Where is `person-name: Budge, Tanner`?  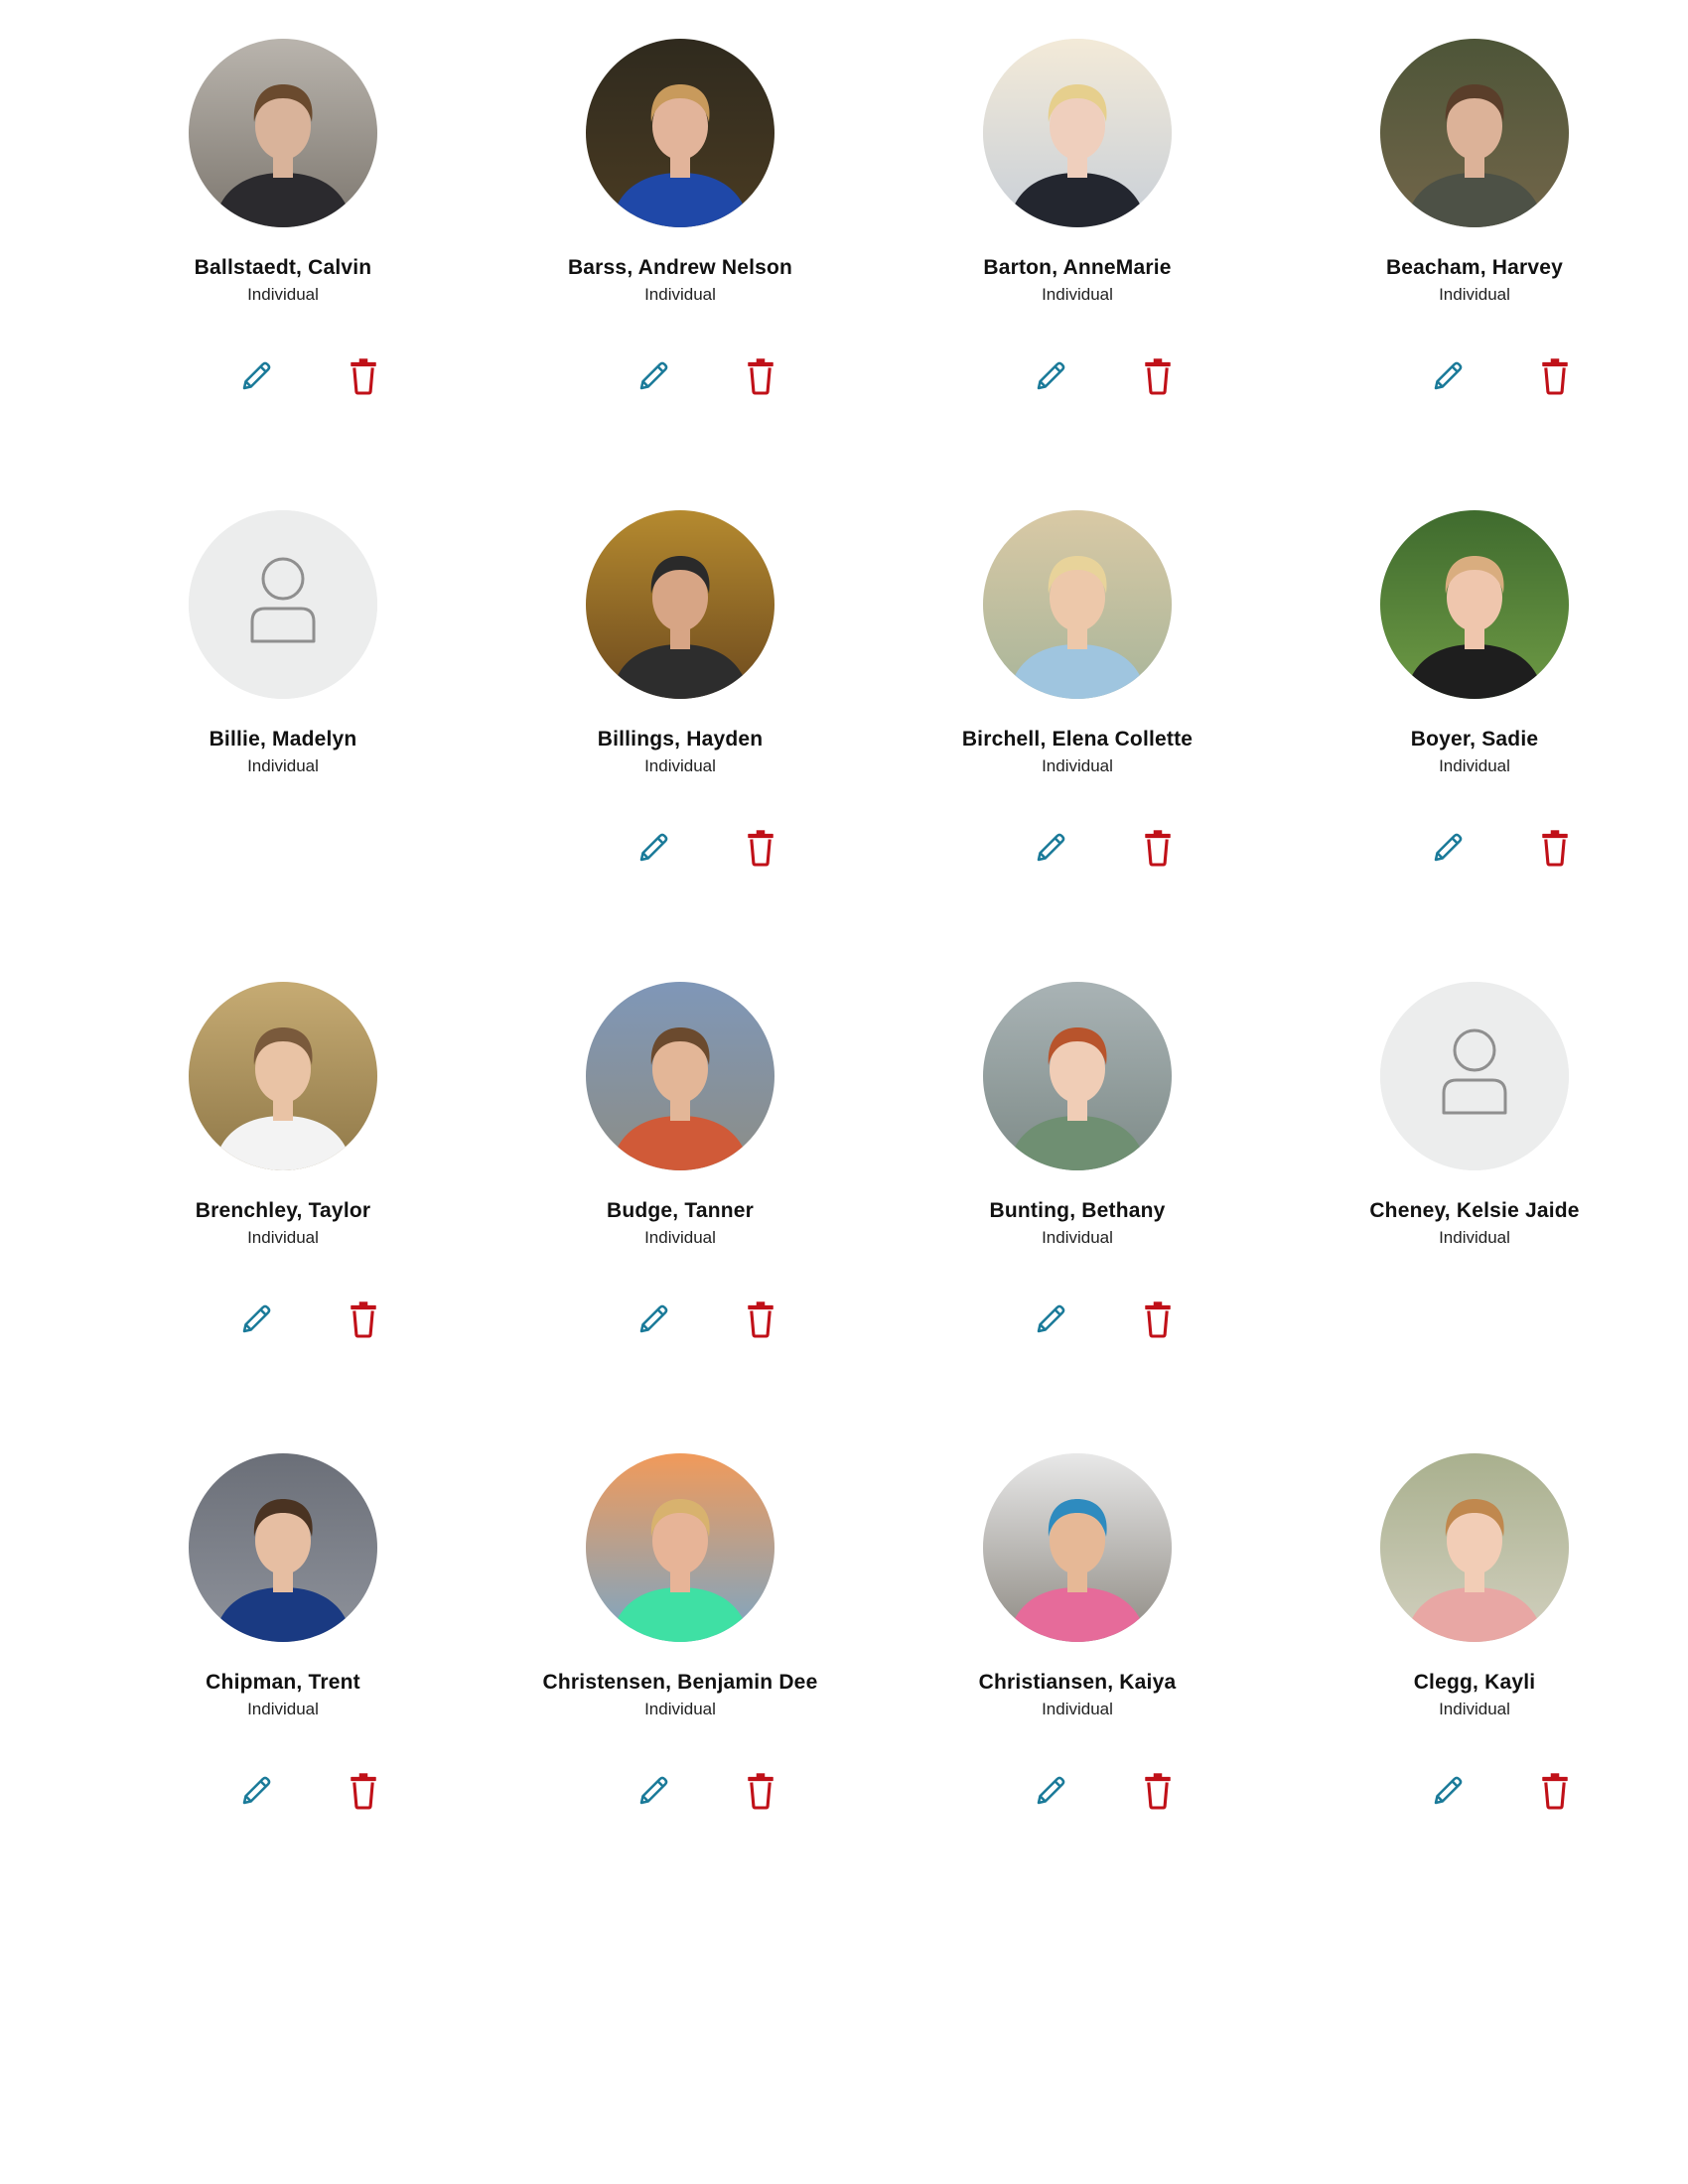 person-name: Budge, Tanner is located at coordinates (680, 1210).